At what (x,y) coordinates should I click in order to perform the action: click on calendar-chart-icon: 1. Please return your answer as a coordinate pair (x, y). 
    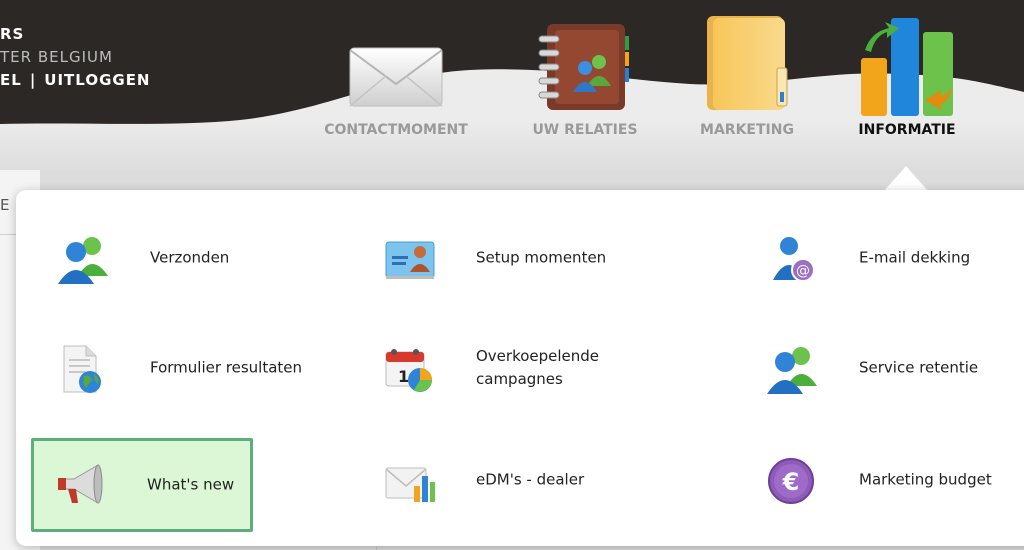
    Looking at the image, I should click on (408, 370).